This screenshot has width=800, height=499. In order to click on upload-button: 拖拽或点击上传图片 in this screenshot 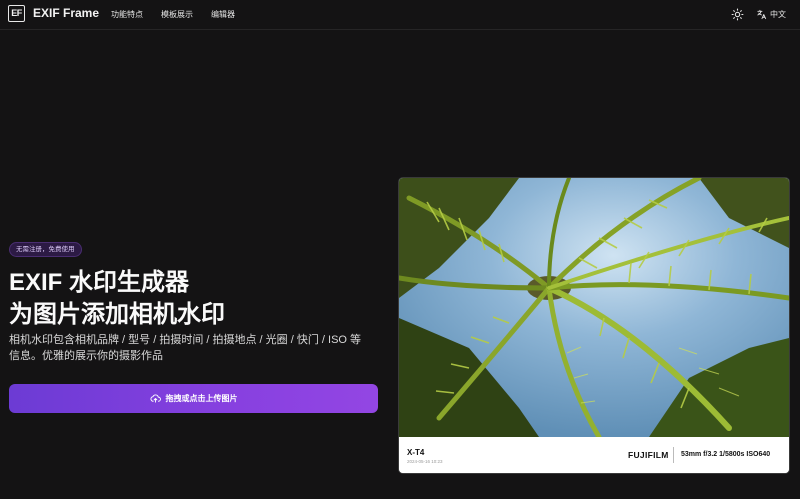, I will do `click(193, 398)`.